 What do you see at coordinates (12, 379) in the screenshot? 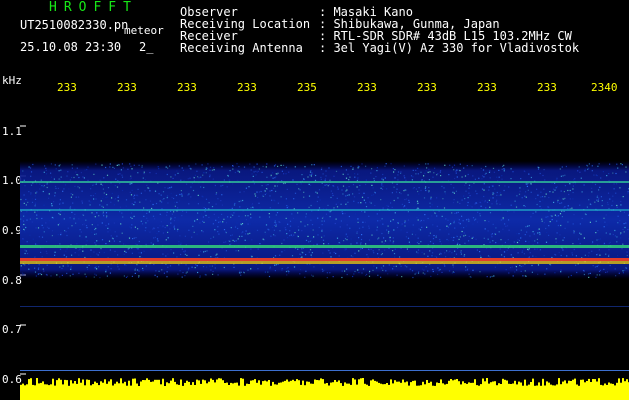
I see `y-tick-label: 0.6` at bounding box center [12, 379].